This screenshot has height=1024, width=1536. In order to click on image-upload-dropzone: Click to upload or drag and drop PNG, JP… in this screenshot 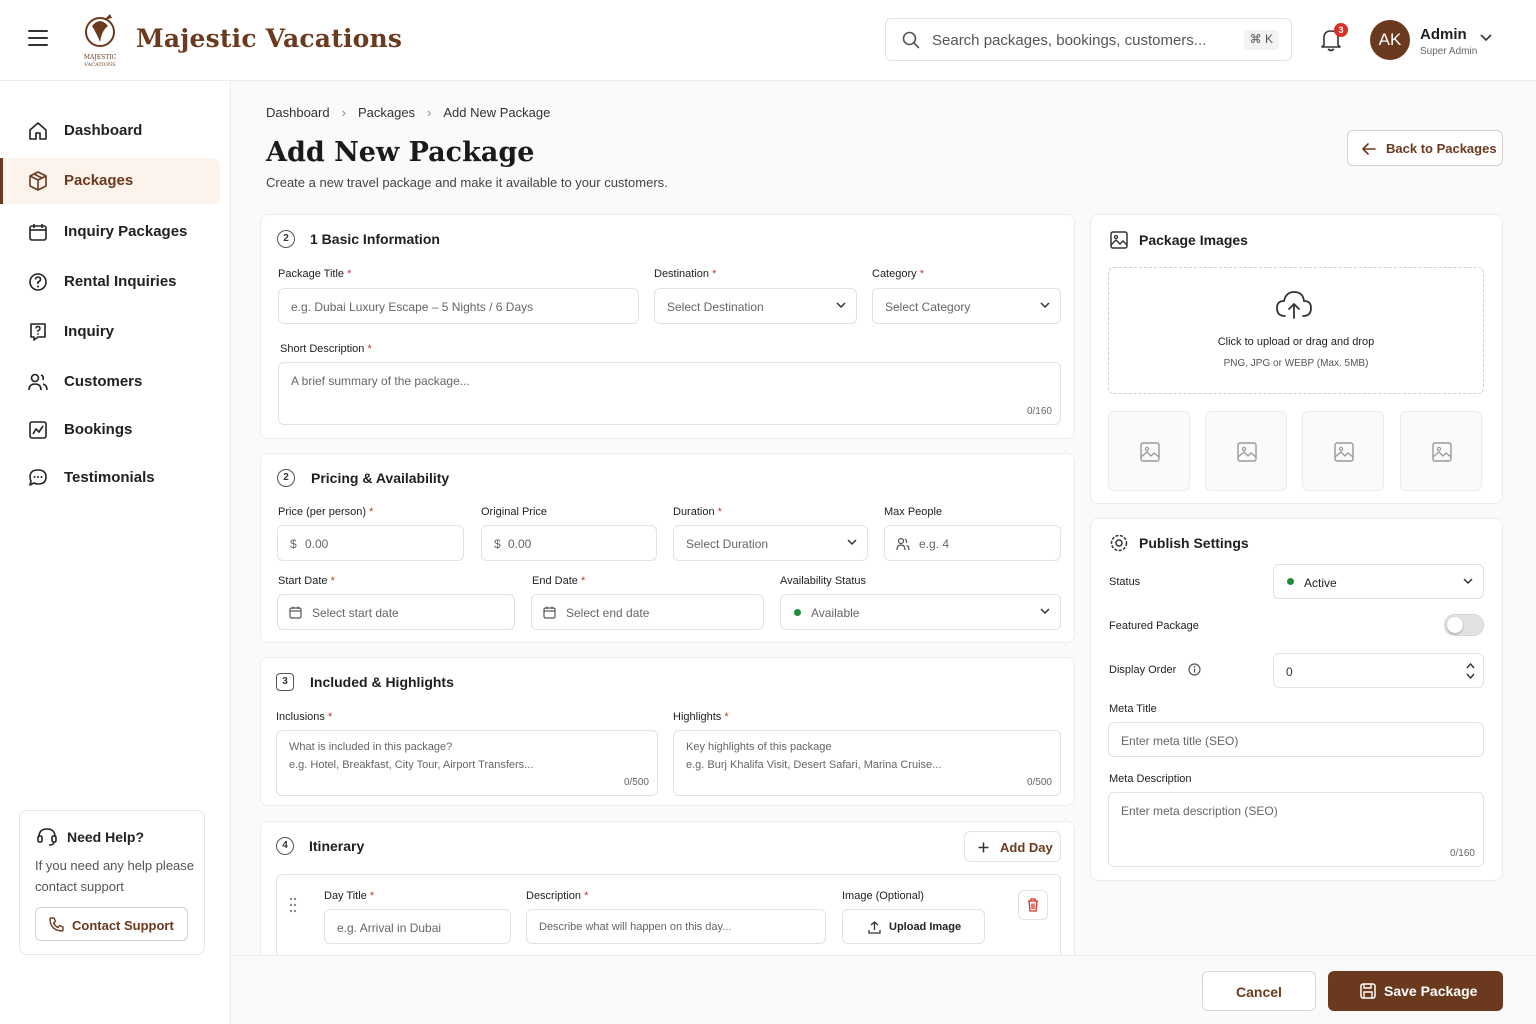, I will do `click(1296, 330)`.